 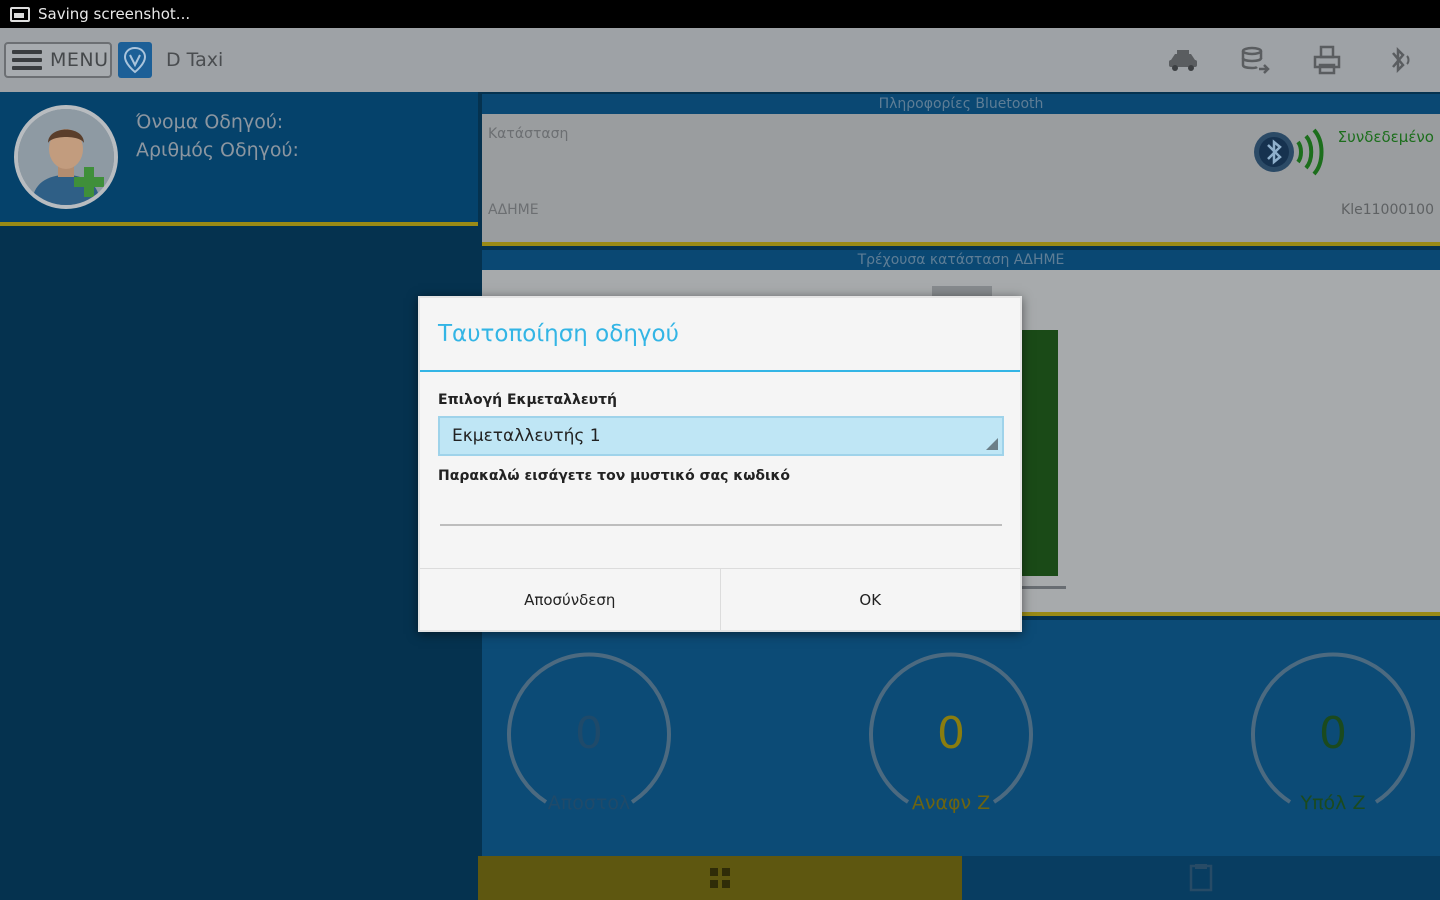 I want to click on dialog-title: Ταυτοποίηση οδηγού, so click(x=720, y=335).